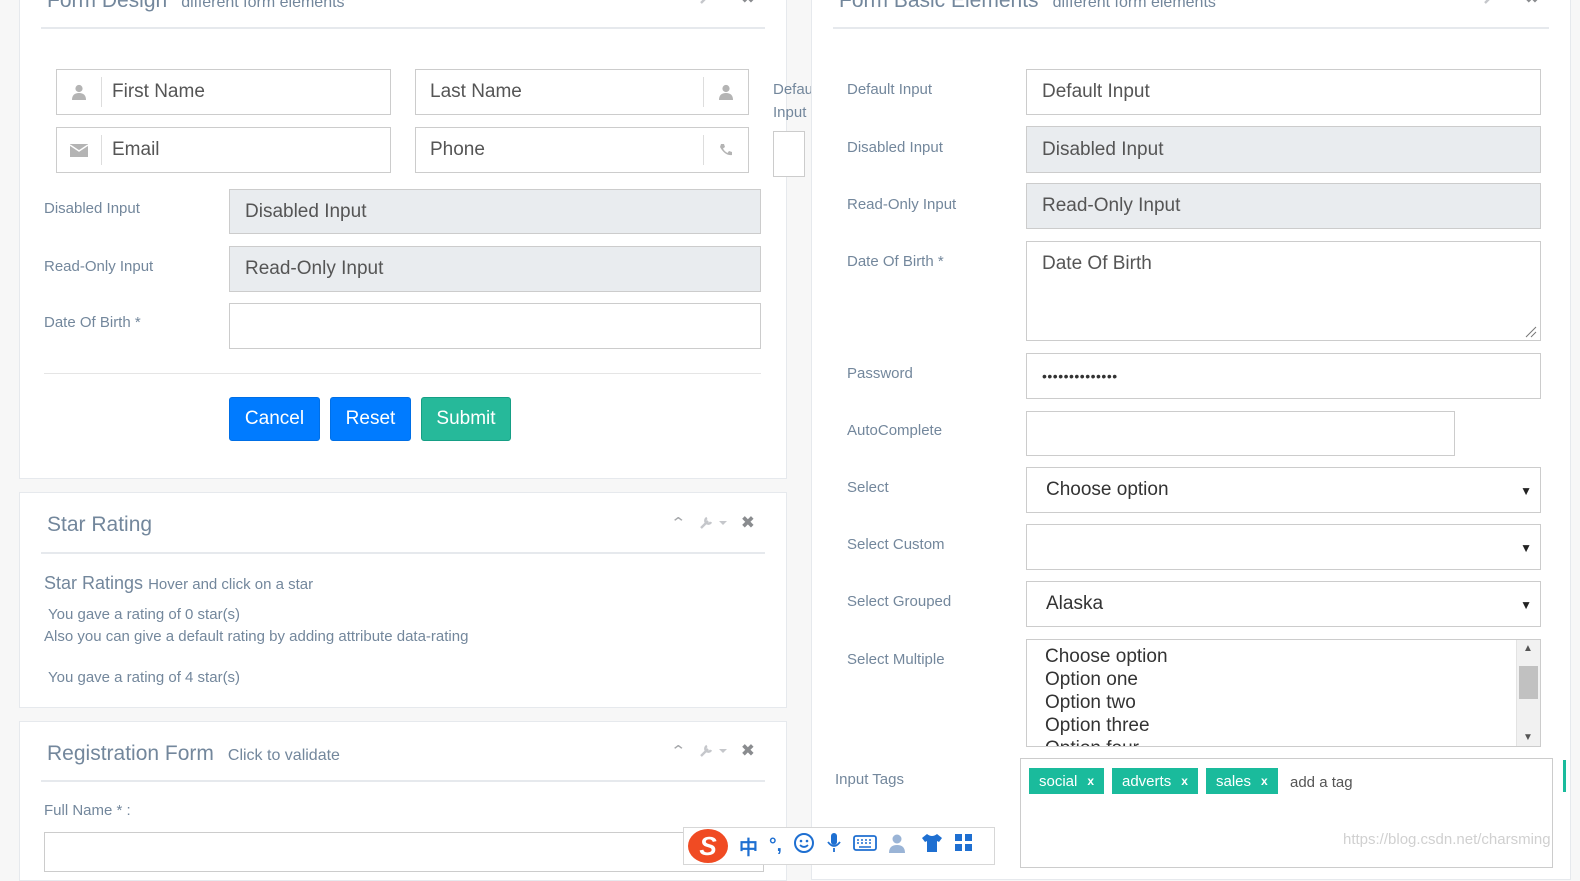  I want to click on multiple-option: Option four, so click(1106, 741).